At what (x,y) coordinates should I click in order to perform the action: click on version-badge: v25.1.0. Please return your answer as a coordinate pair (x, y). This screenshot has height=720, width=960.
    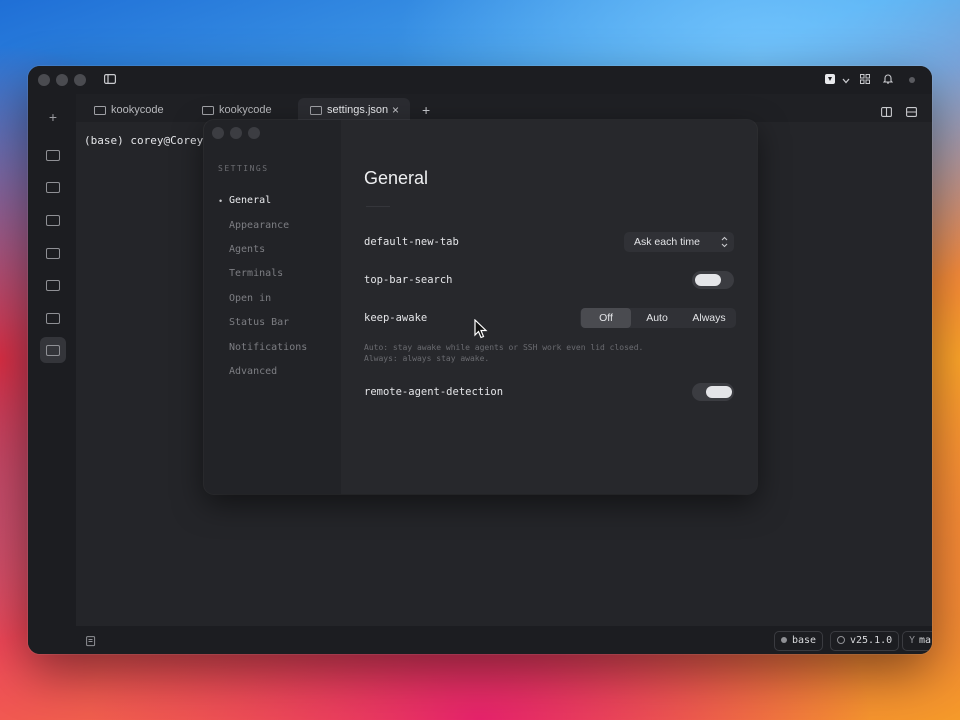
    Looking at the image, I should click on (865, 641).